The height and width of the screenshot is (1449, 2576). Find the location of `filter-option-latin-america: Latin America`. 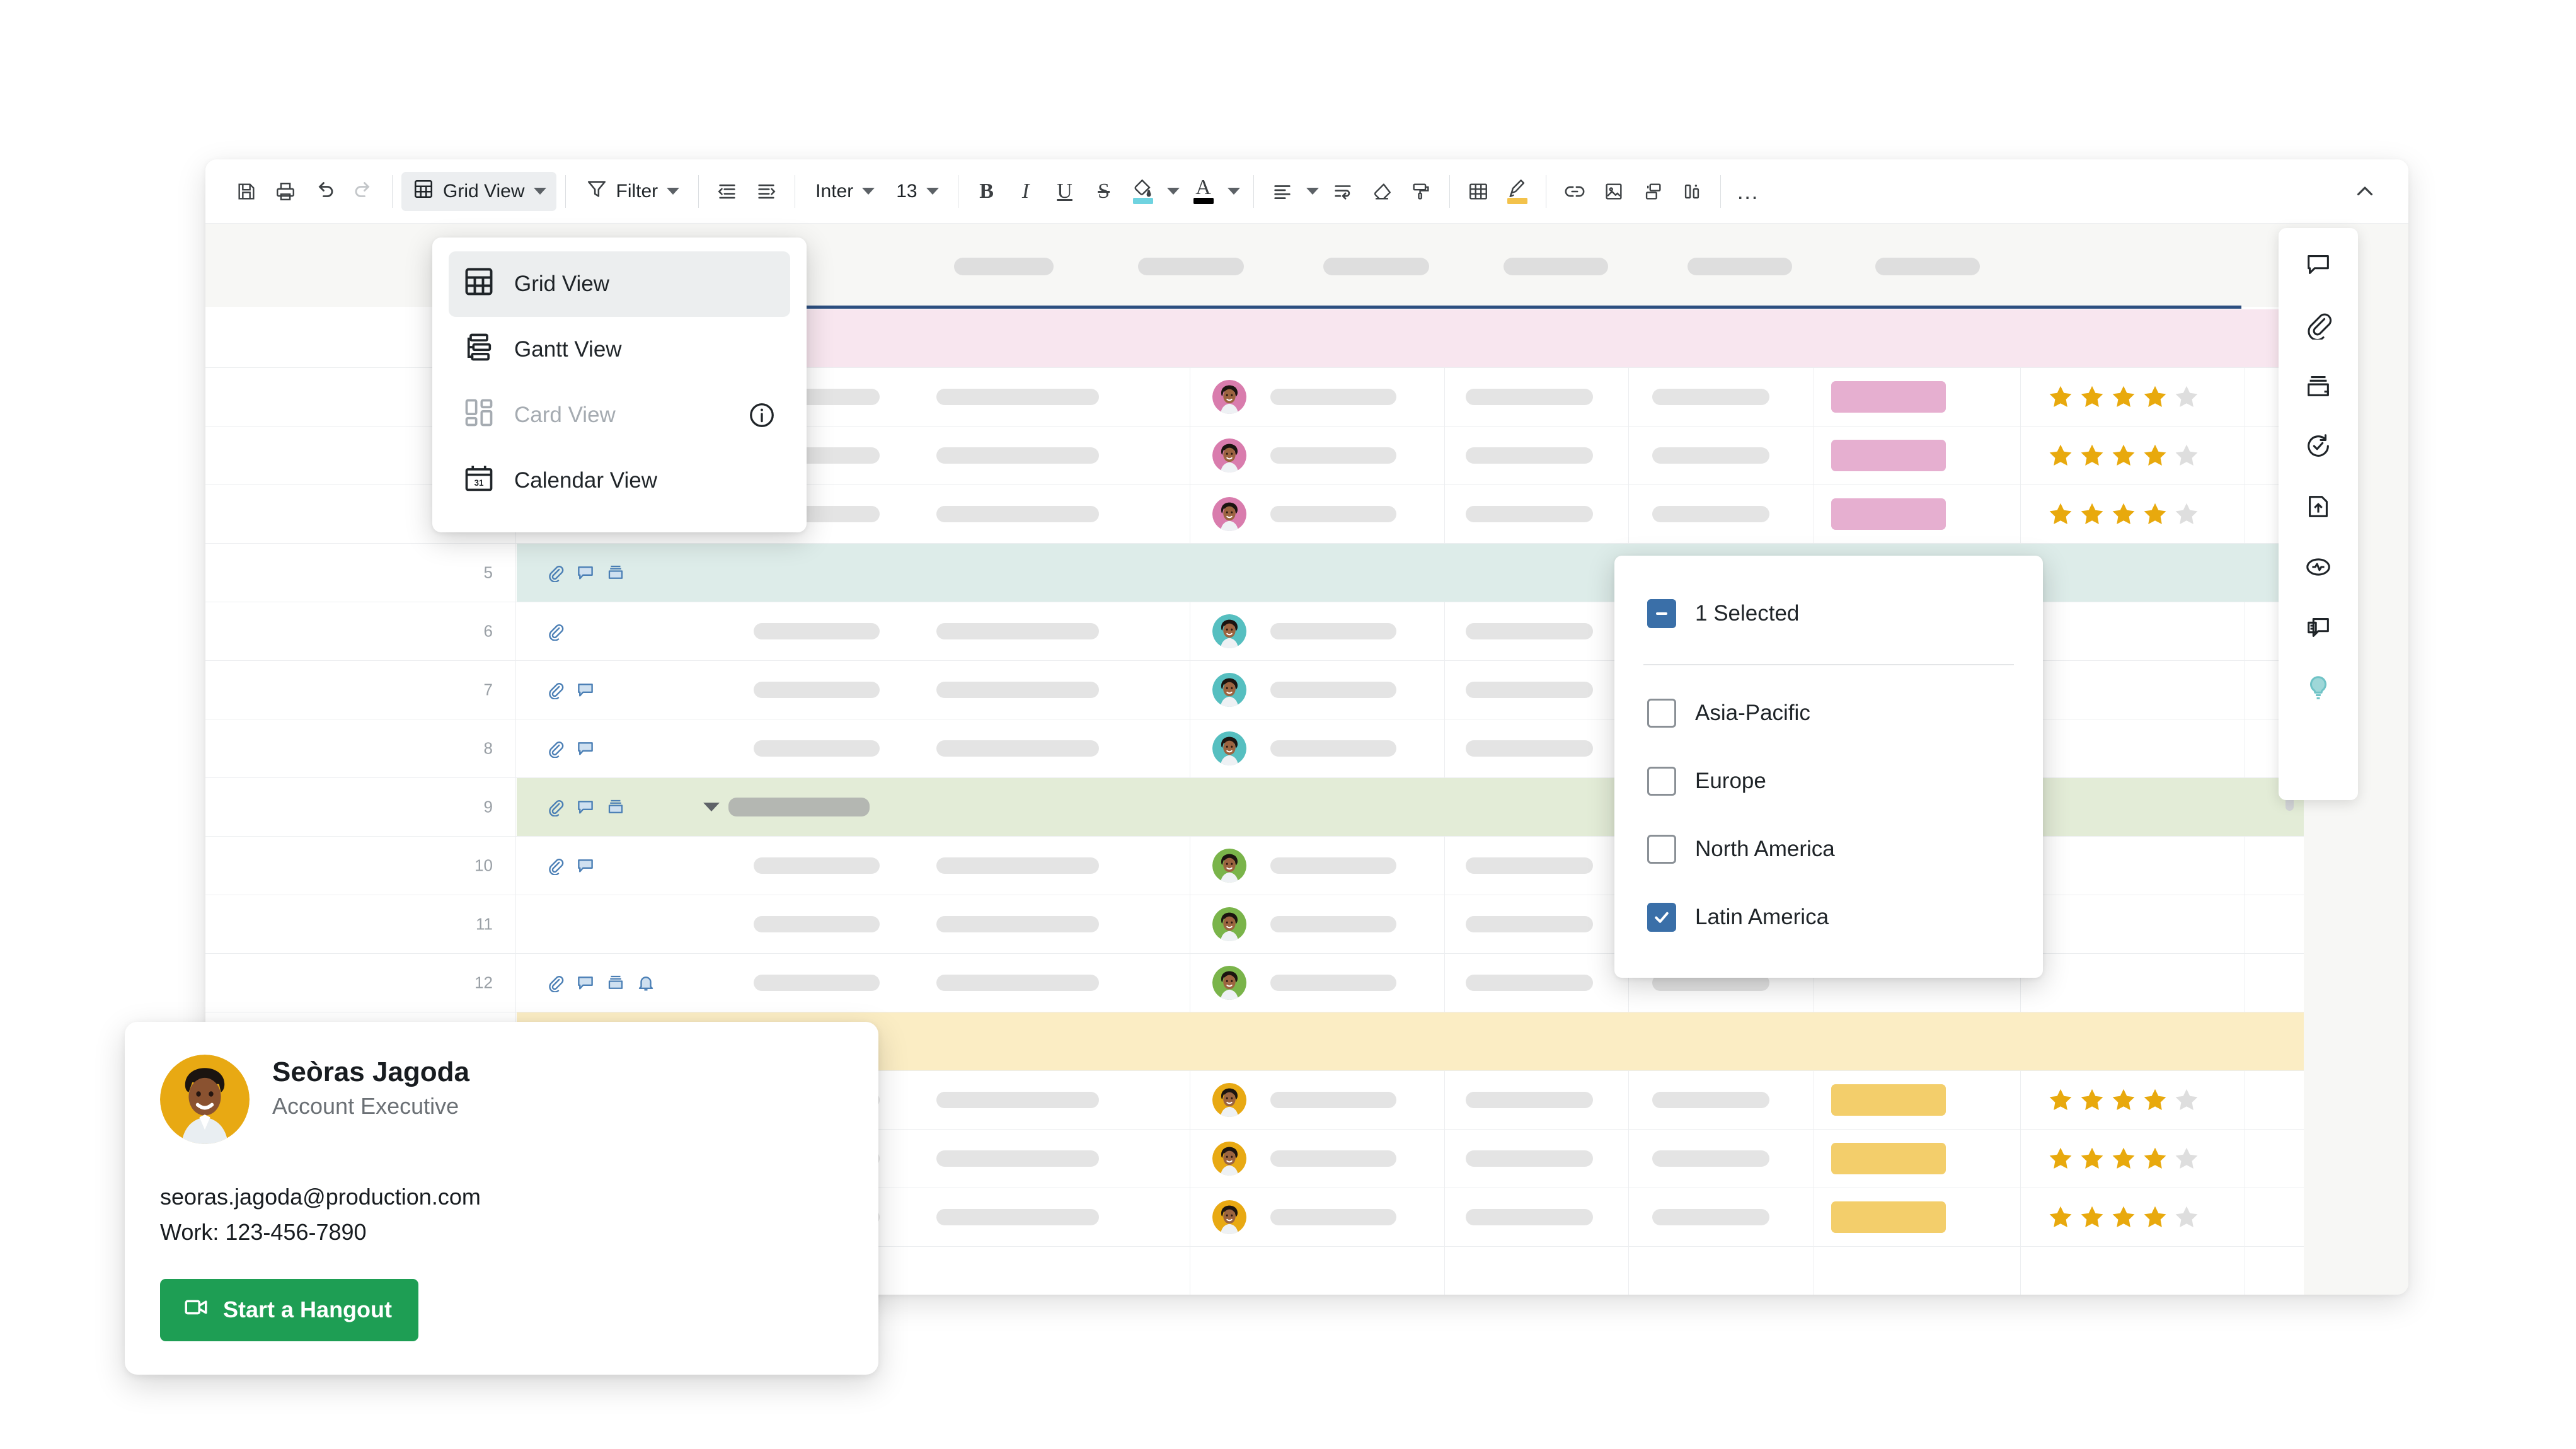

filter-option-latin-america: Latin America is located at coordinates (1828, 917).